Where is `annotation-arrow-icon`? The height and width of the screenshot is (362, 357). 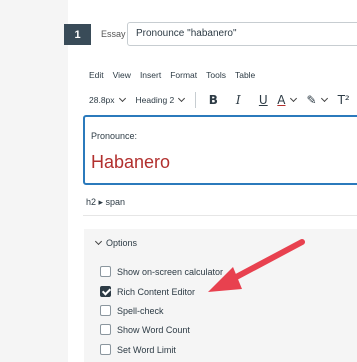
annotation-arrow-icon is located at coordinates (256, 265).